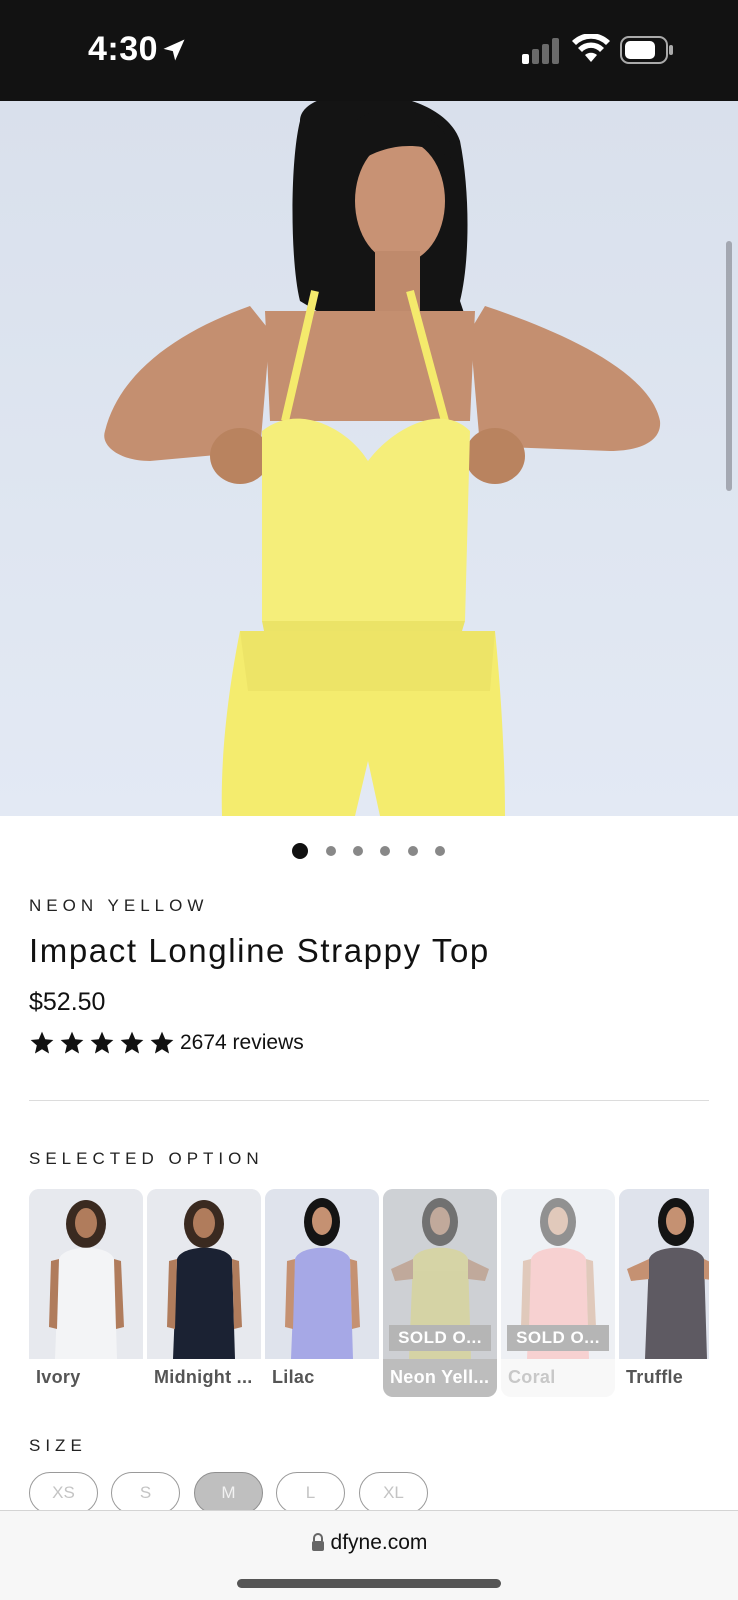  Describe the element at coordinates (58, 1445) in the screenshot. I see `size-label: SIZE` at that location.